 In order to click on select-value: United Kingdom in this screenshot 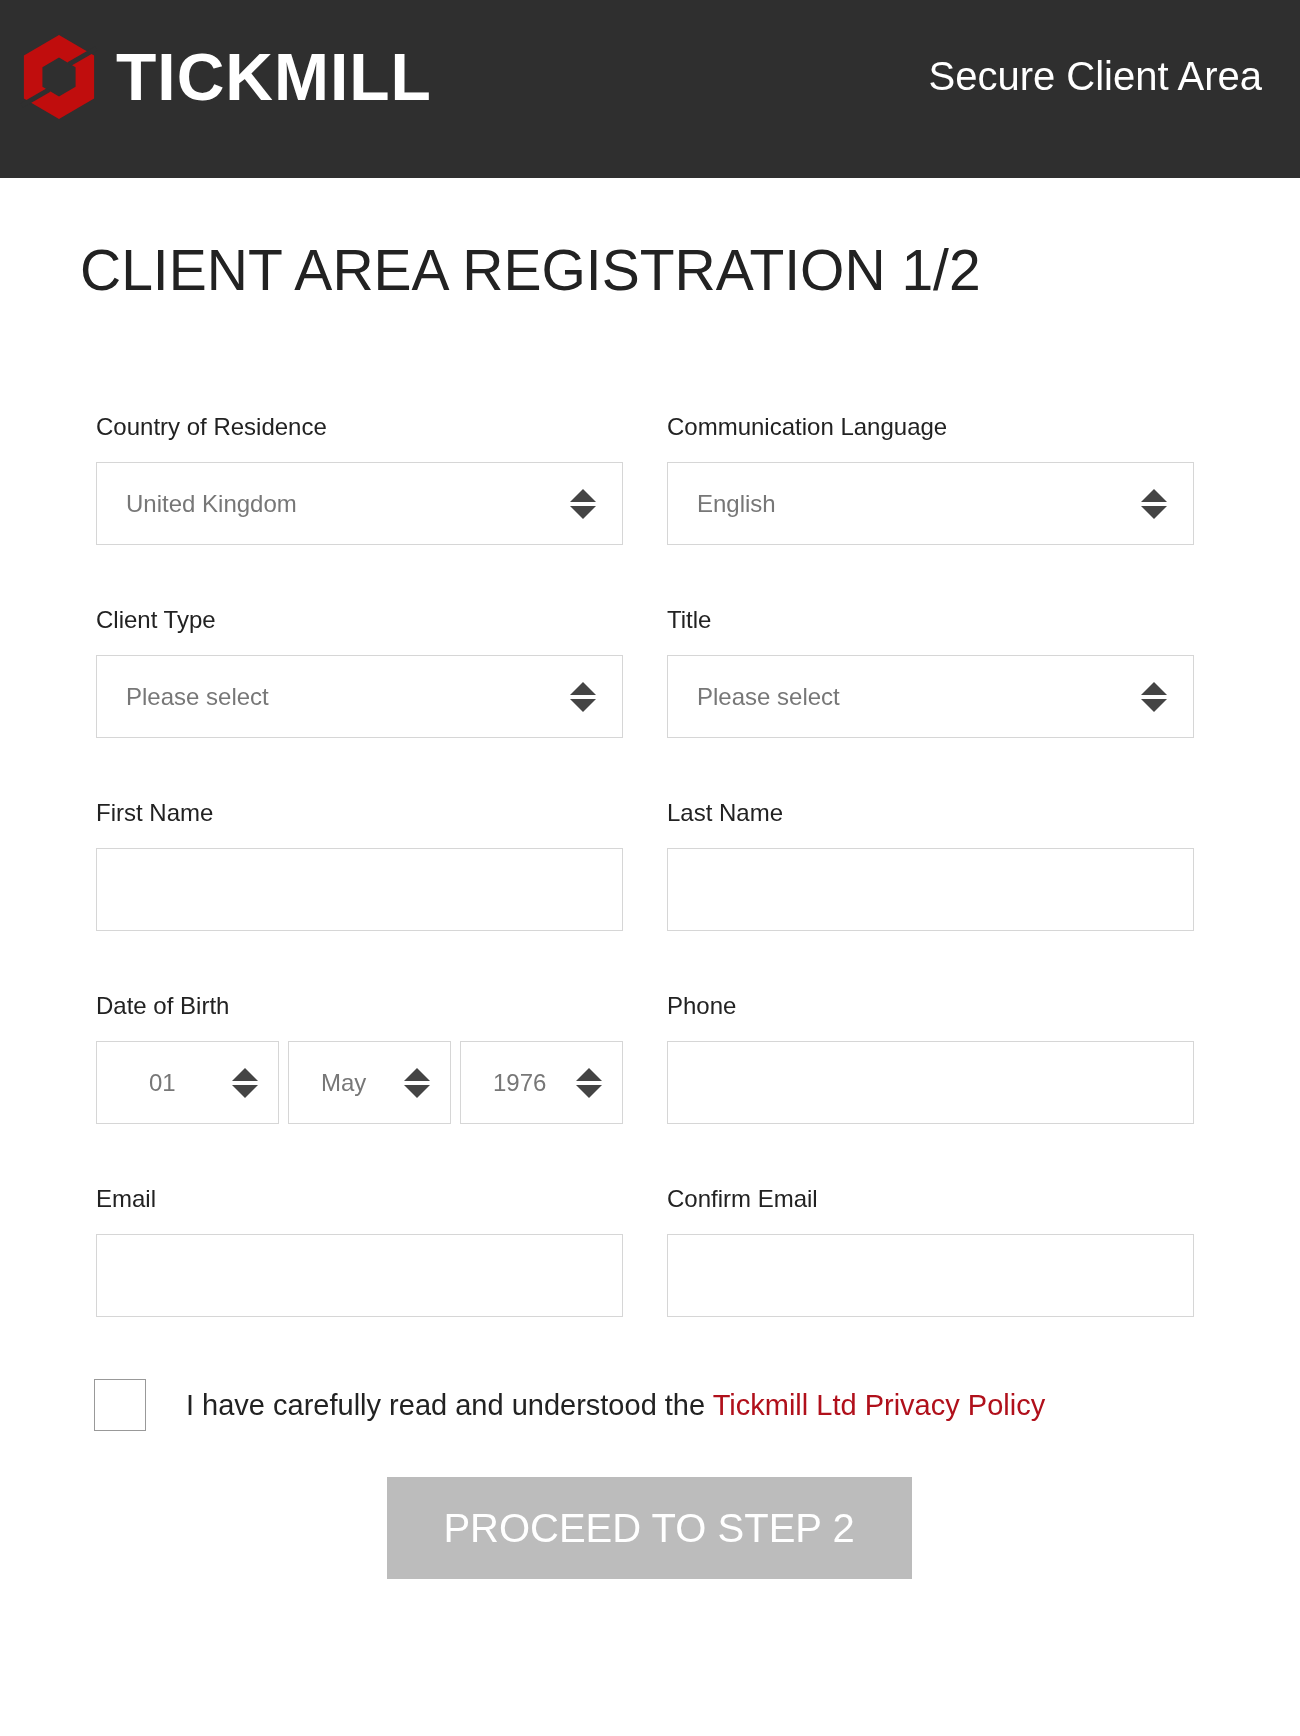, I will do `click(211, 503)`.